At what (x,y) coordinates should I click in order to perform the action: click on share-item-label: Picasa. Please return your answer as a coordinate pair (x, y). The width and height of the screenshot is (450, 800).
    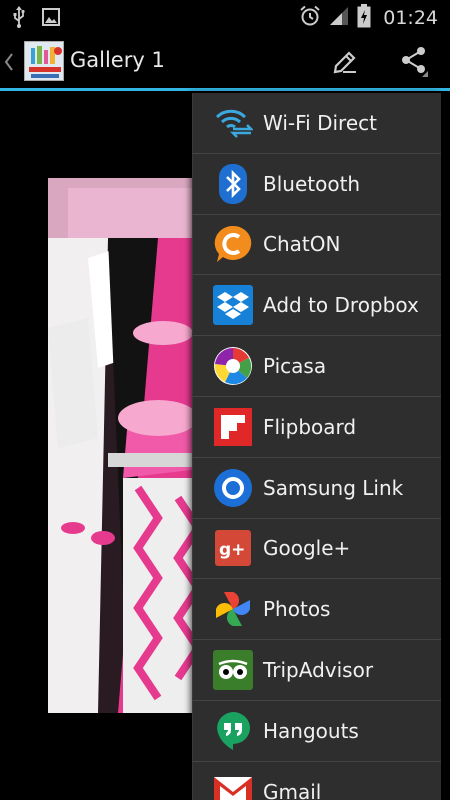
    Looking at the image, I should click on (295, 366).